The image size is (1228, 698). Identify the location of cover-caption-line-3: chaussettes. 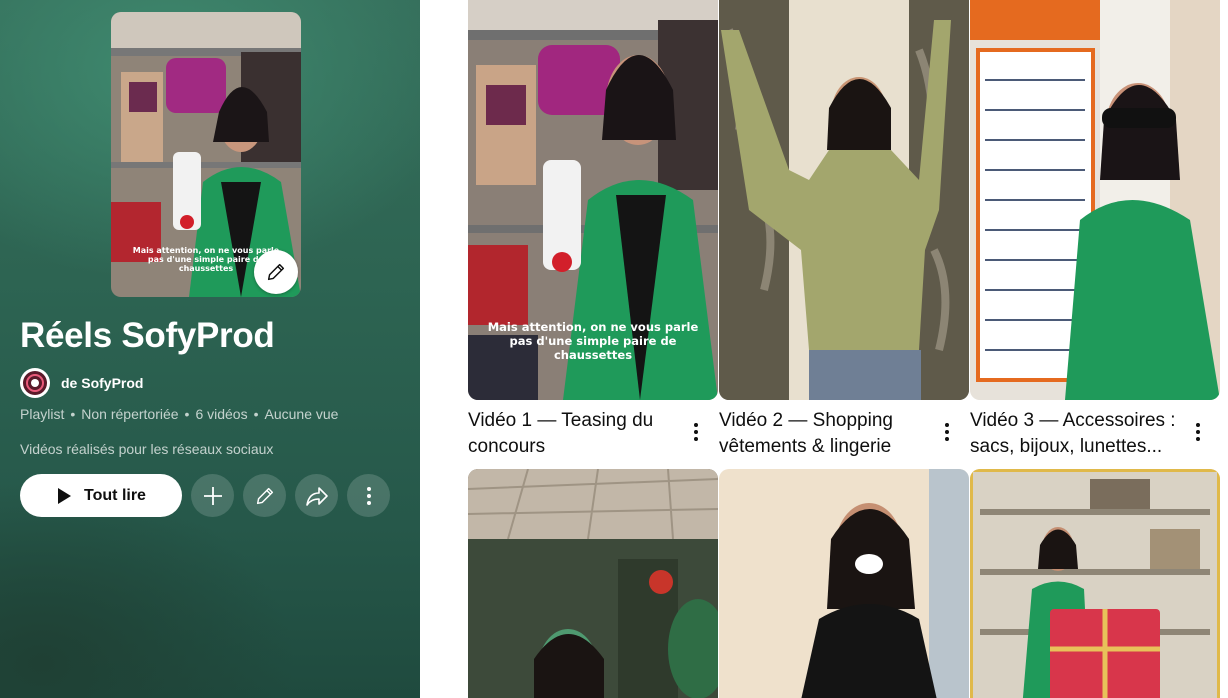
(206, 268).